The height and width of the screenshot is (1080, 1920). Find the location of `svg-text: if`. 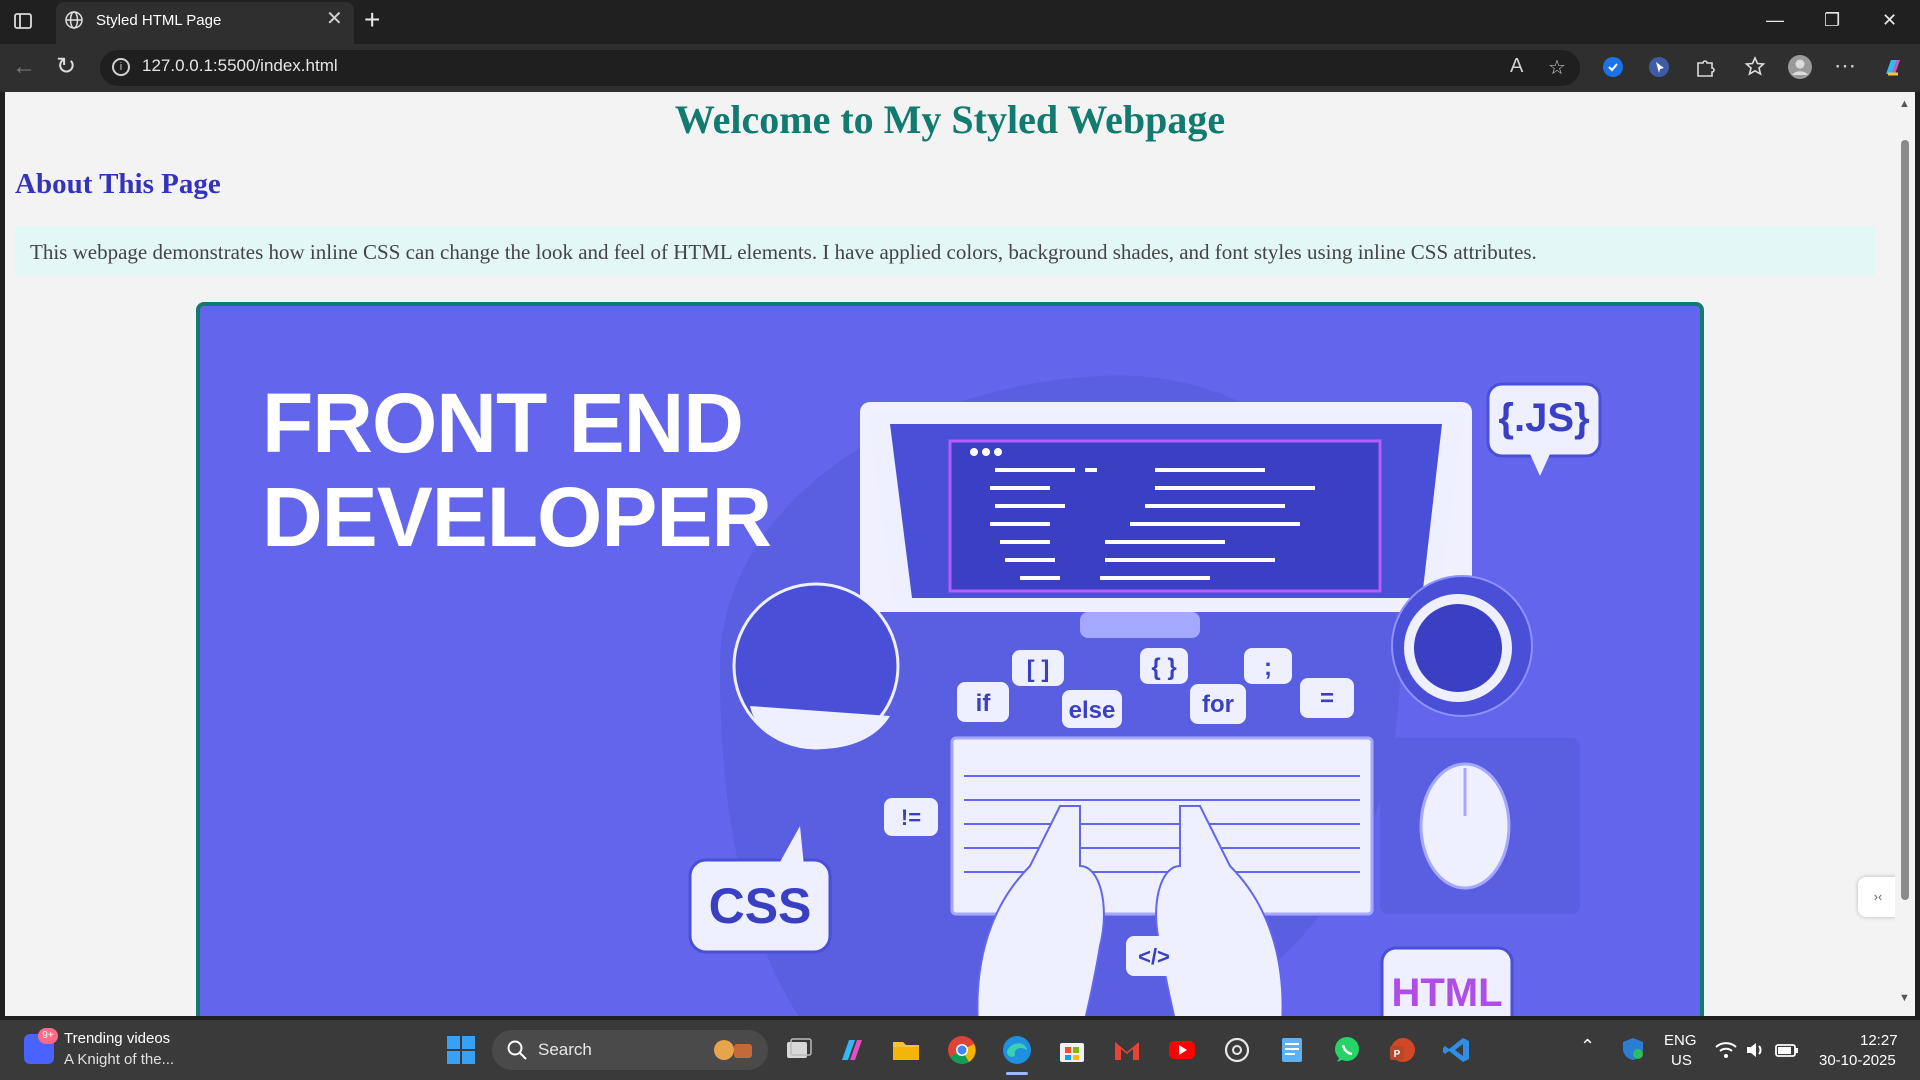

svg-text: if is located at coordinates (984, 703).